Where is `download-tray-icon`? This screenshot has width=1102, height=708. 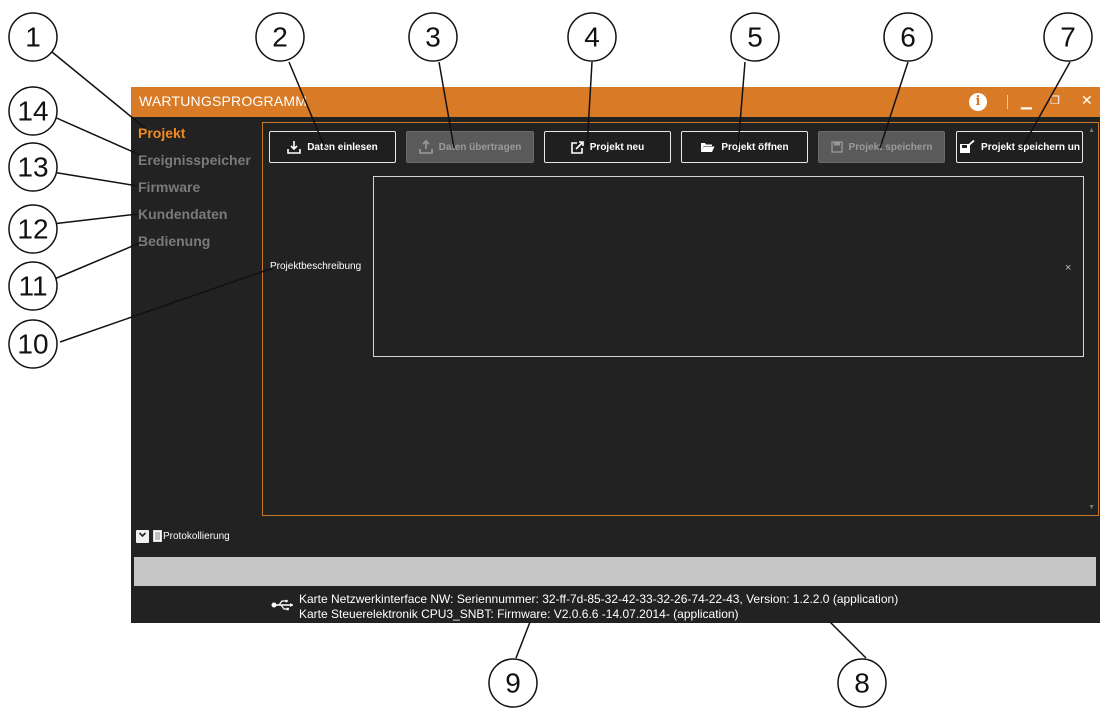
download-tray-icon is located at coordinates (294, 147).